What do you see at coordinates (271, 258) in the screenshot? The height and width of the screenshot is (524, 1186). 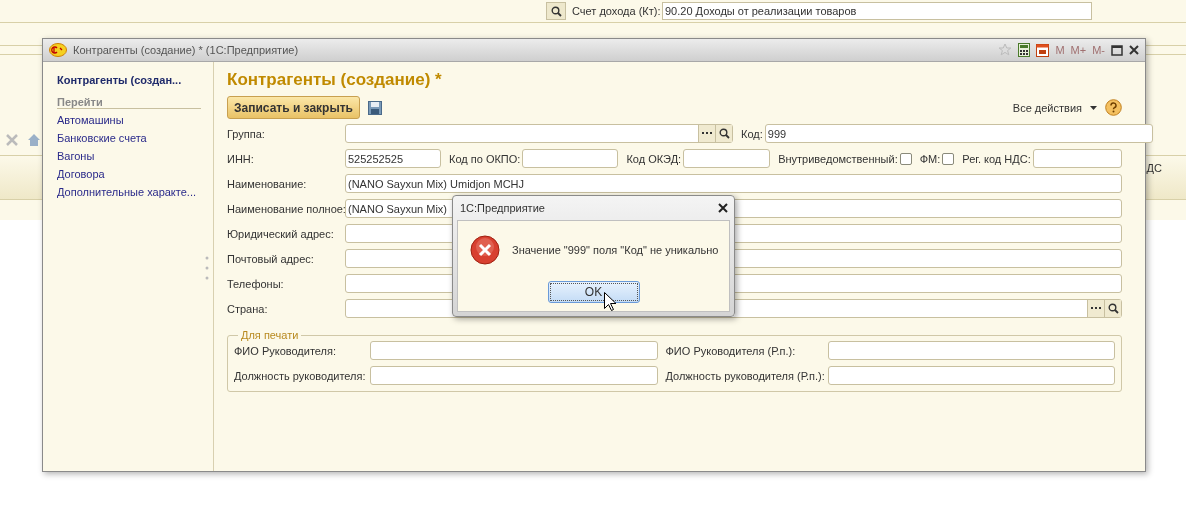 I see `field-label: Почтовый адрес:` at bounding box center [271, 258].